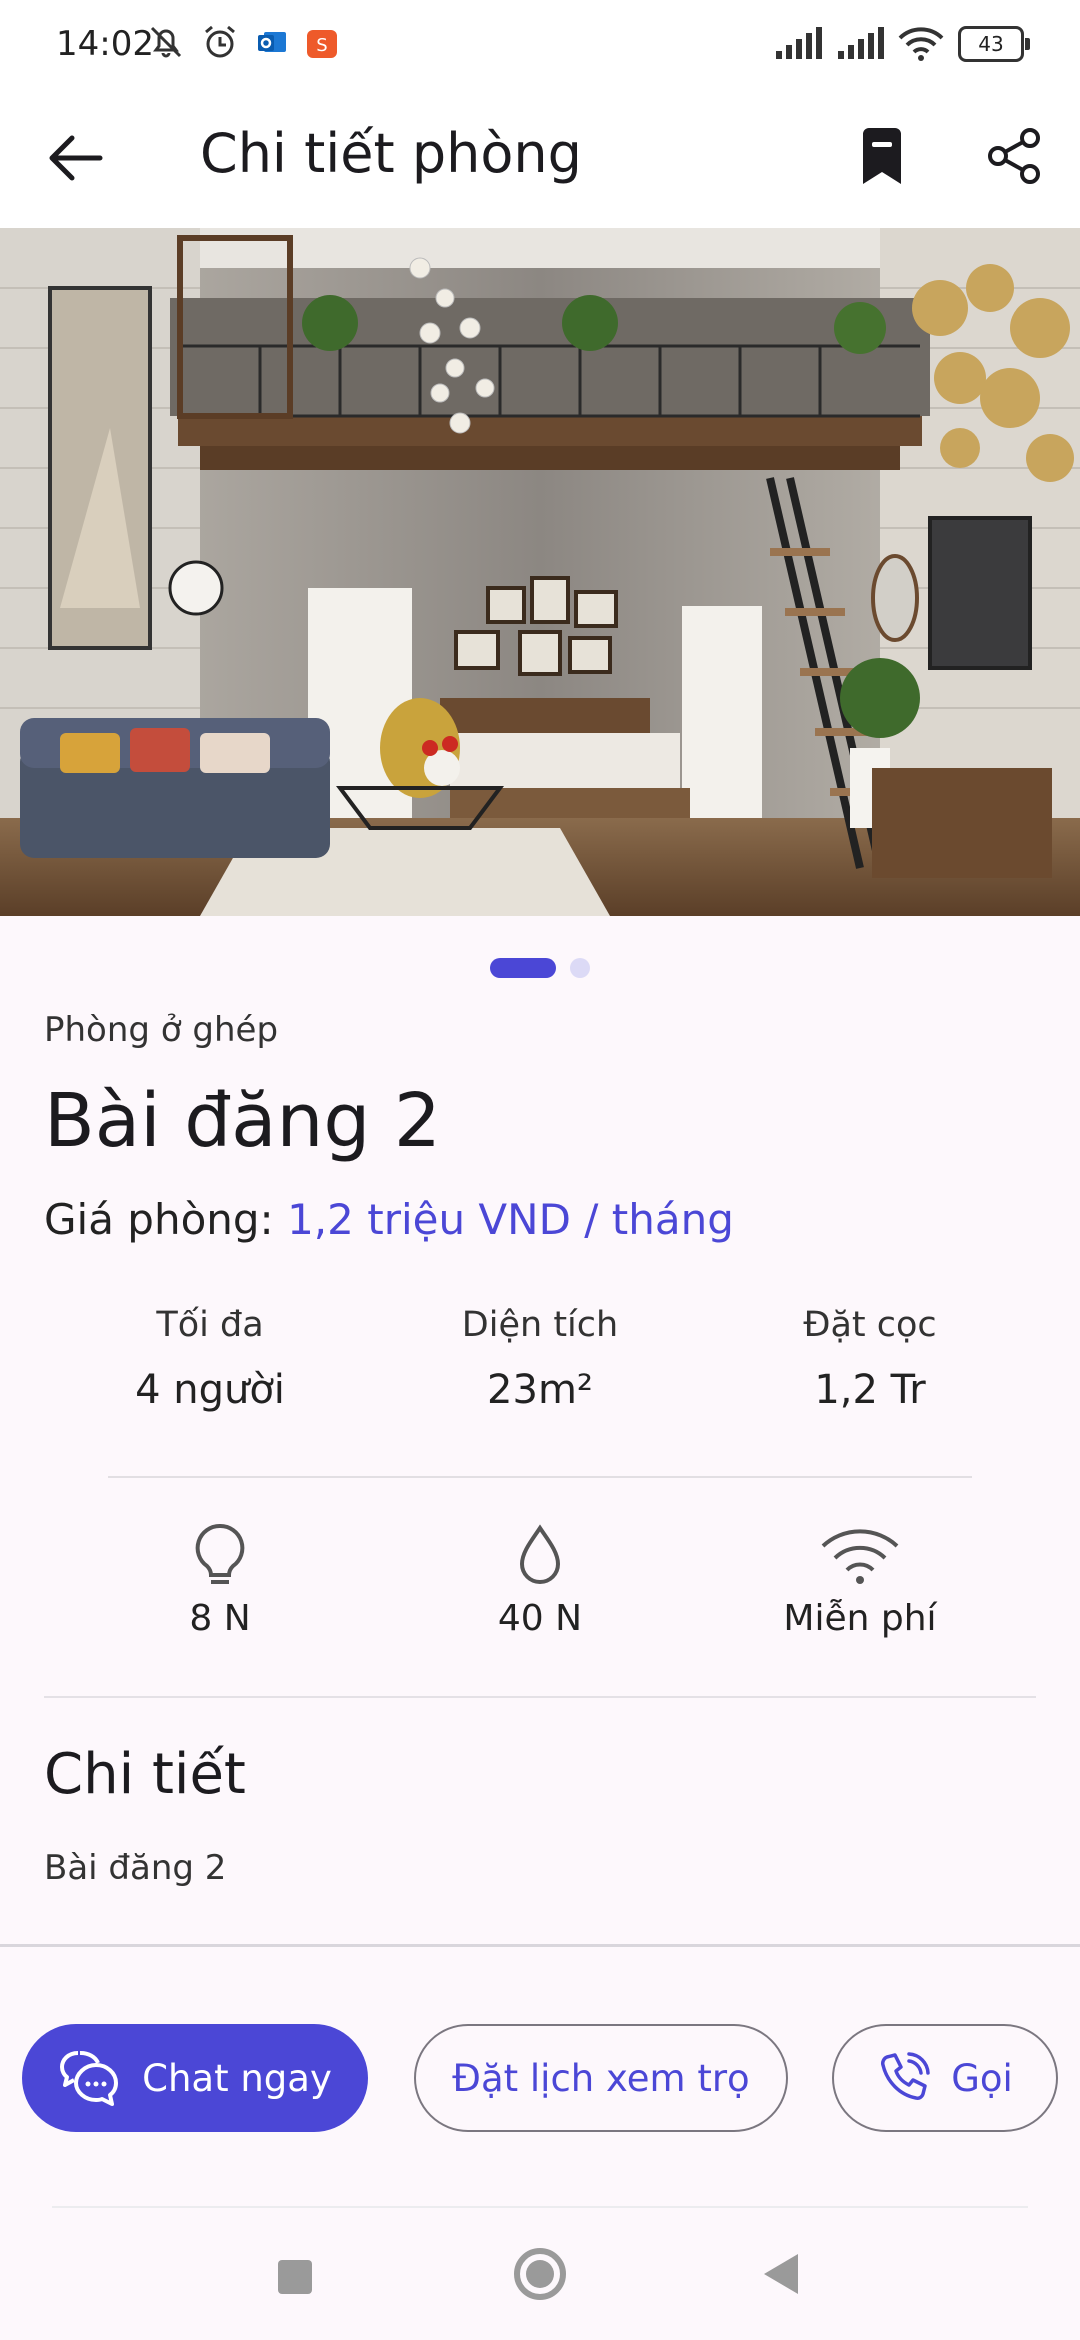 The height and width of the screenshot is (2340, 1080). I want to click on bookmark-icon, so click(882, 156).